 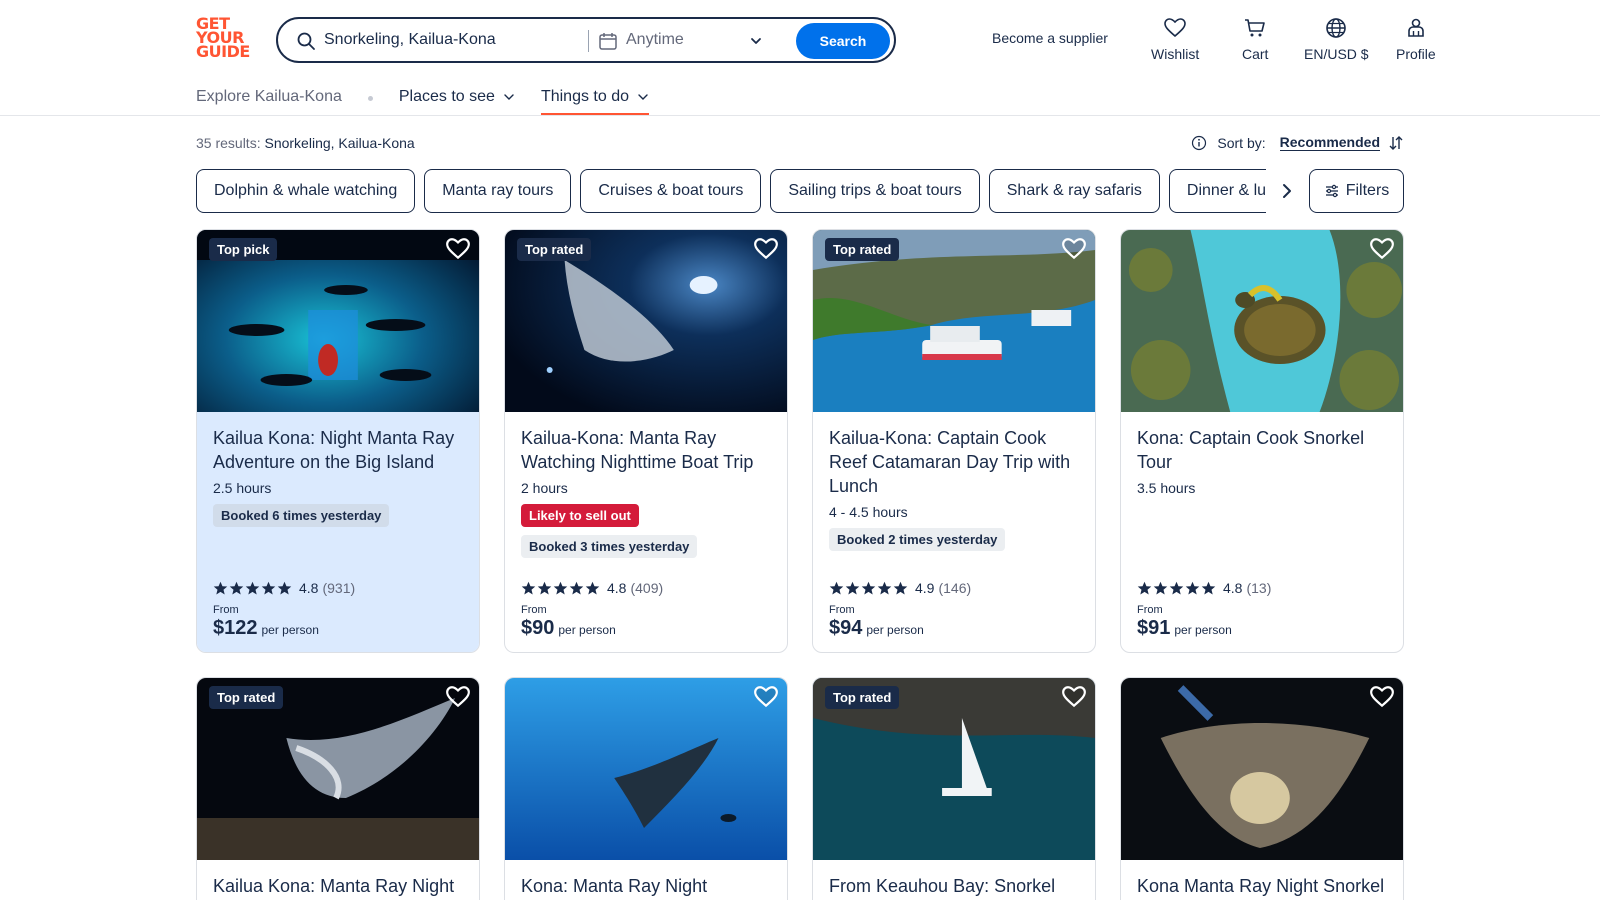 What do you see at coordinates (1336, 39) in the screenshot?
I see `locale-button: EN/USD $` at bounding box center [1336, 39].